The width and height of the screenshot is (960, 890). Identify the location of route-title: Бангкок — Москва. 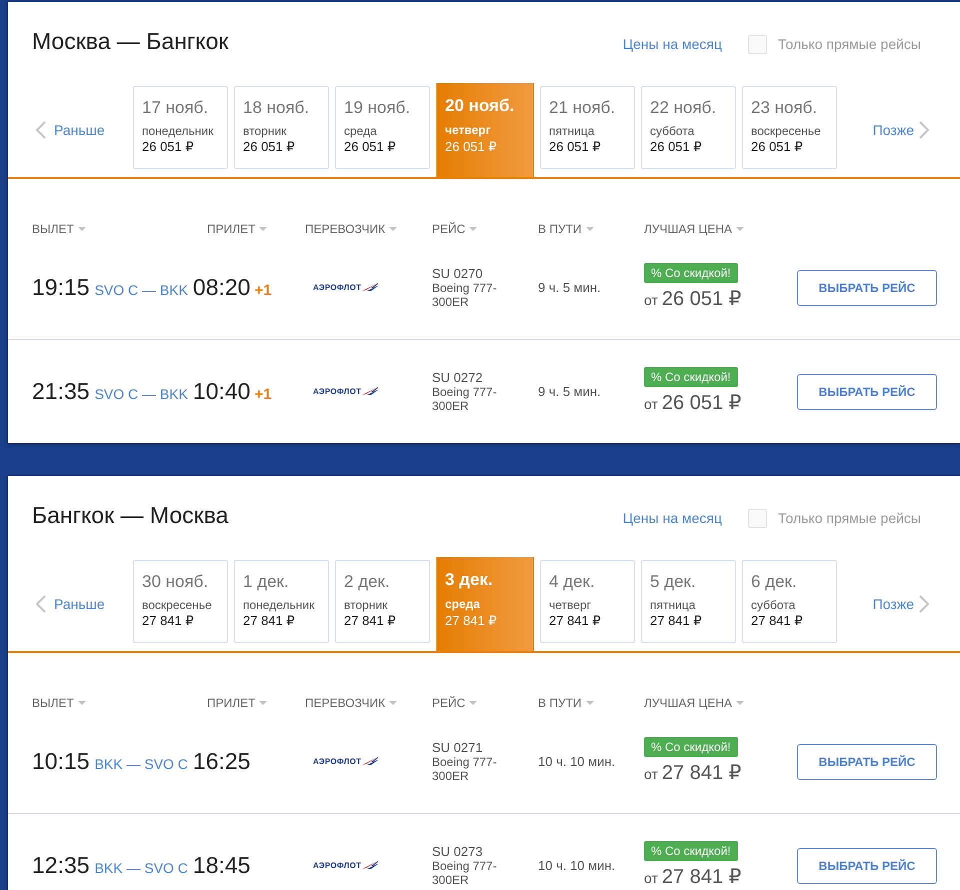
(130, 515).